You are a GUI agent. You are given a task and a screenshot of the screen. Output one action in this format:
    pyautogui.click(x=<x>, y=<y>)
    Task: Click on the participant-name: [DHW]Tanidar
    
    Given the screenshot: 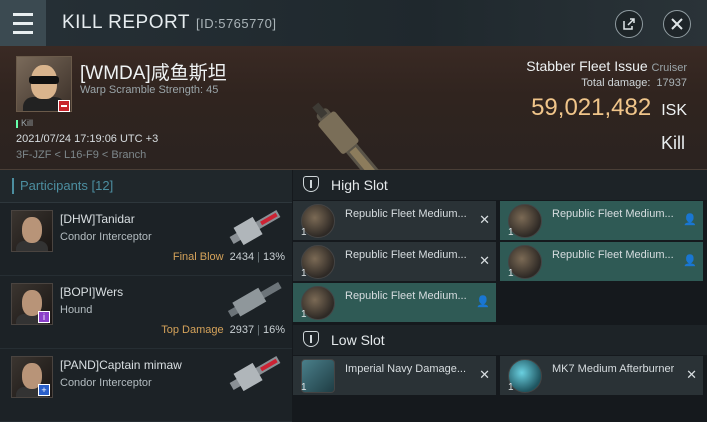 What is the action you would take?
    pyautogui.click(x=97, y=219)
    